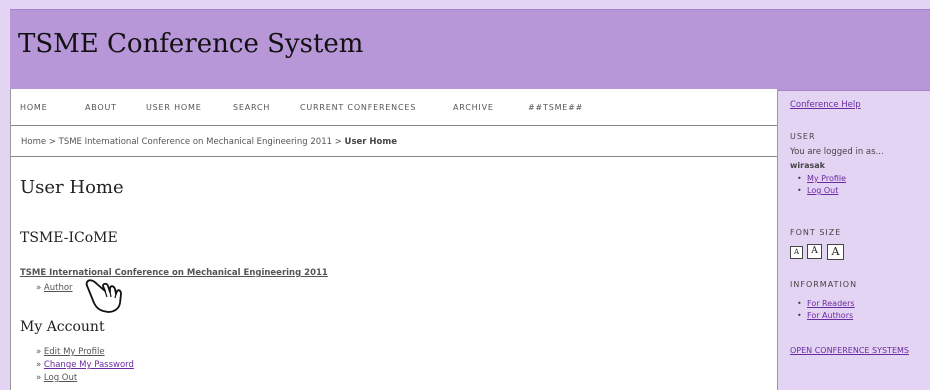  I want to click on nav-archive: ARCHIVE, so click(473, 107).